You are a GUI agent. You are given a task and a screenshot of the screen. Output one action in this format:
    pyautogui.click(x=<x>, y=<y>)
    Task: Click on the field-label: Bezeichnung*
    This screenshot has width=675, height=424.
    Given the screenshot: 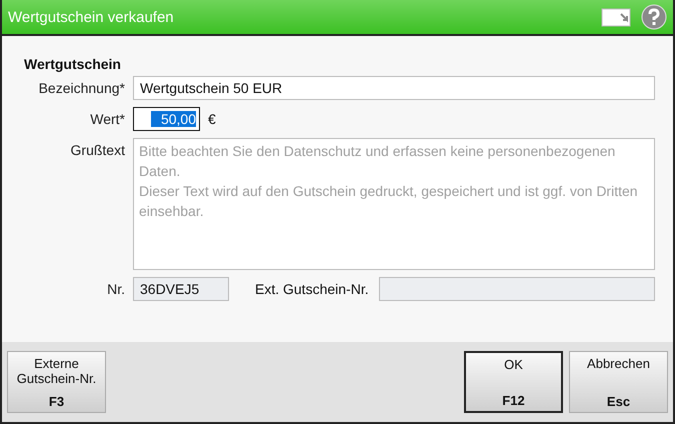 What is the action you would take?
    pyautogui.click(x=81, y=88)
    